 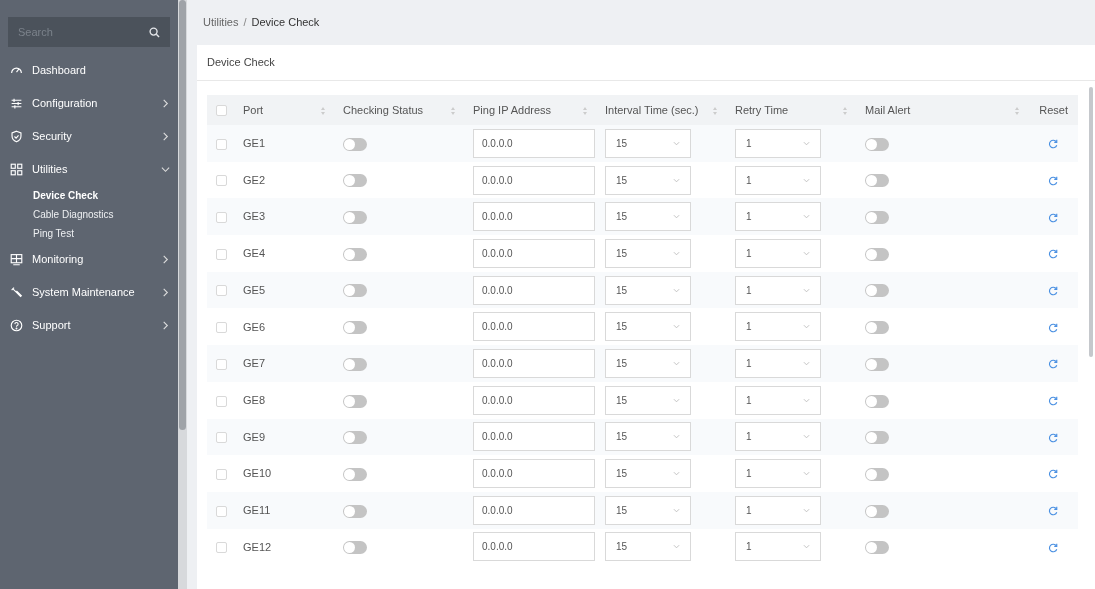 What do you see at coordinates (182, 294) in the screenshot?
I see `sidebar-scrollbar` at bounding box center [182, 294].